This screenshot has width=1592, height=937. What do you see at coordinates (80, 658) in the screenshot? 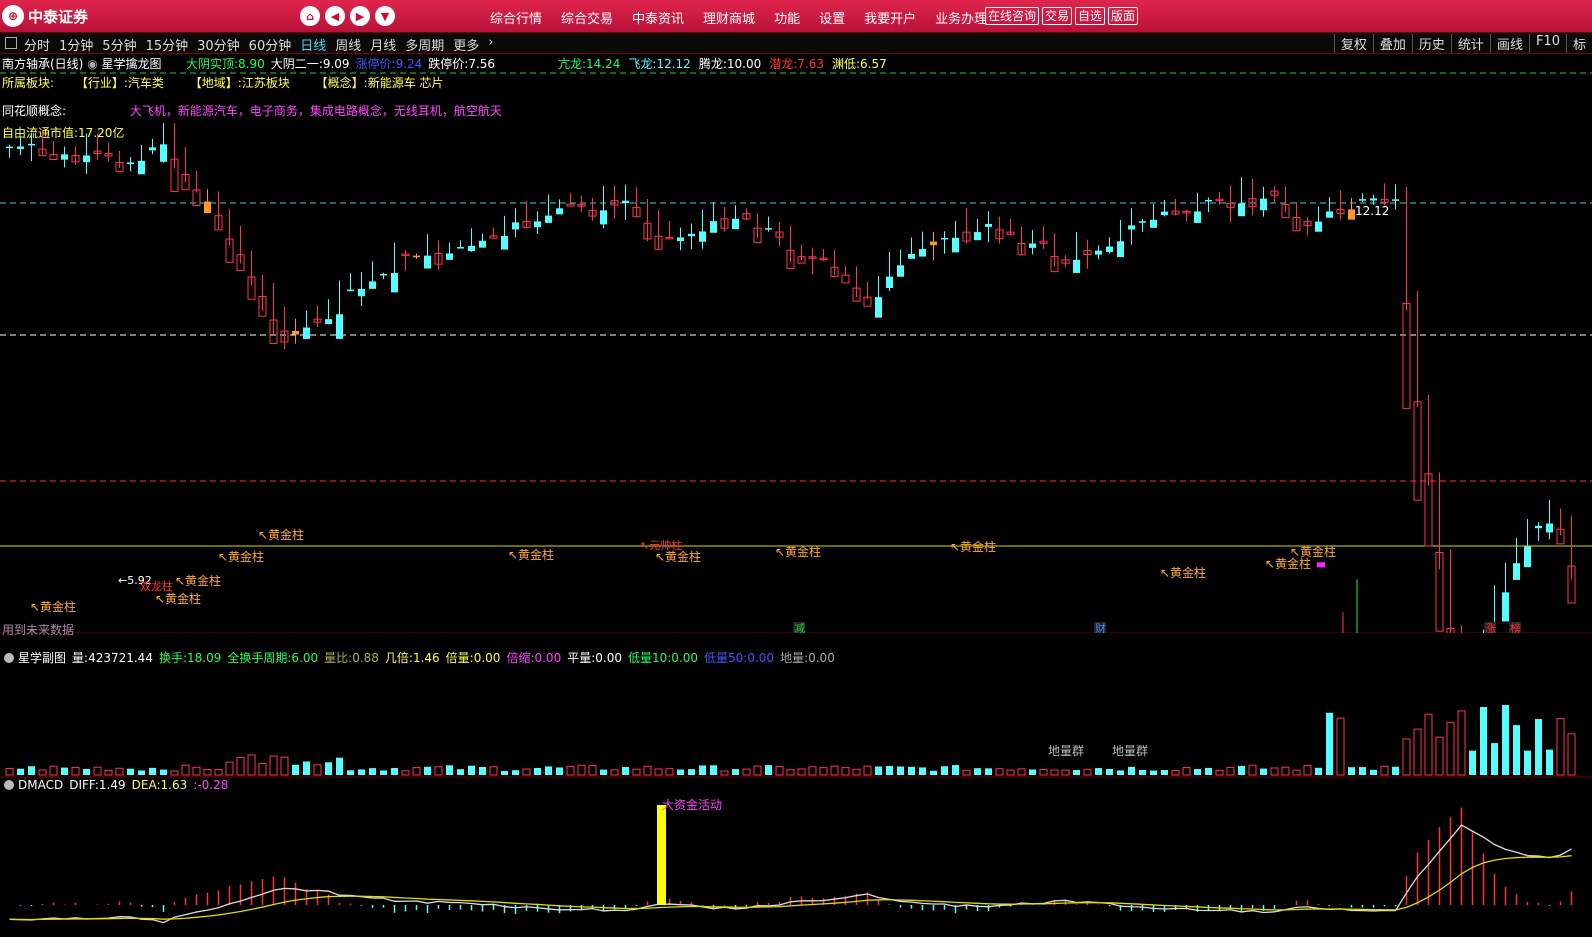
I see `volume-label: 量:` at bounding box center [80, 658].